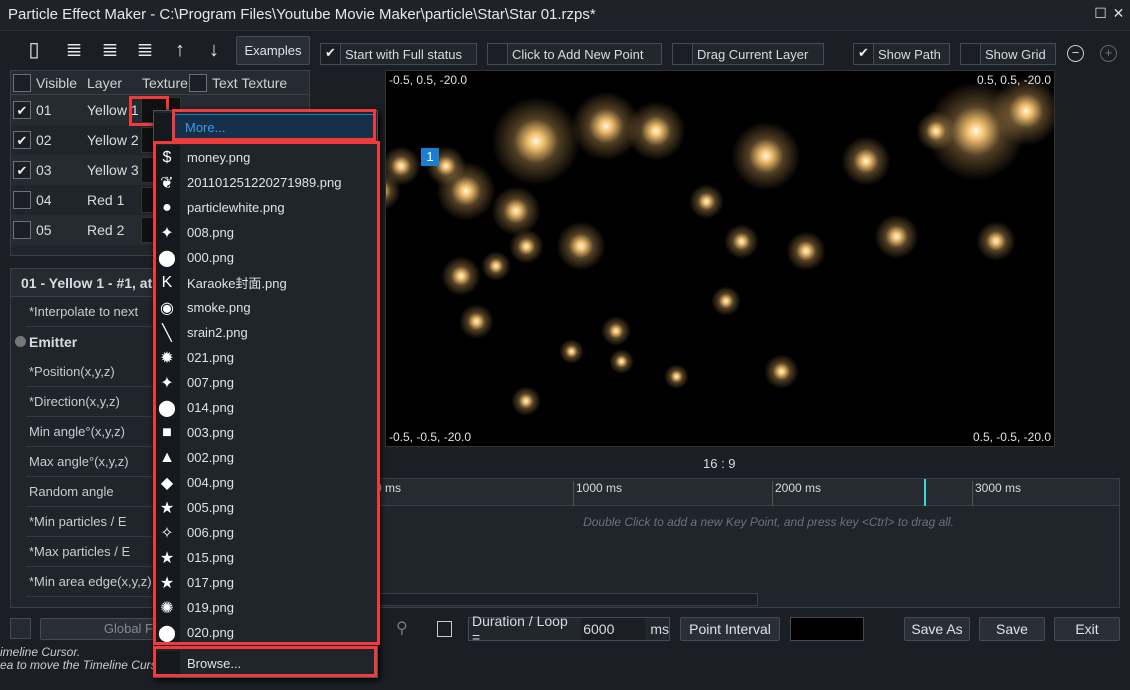  What do you see at coordinates (444, 629) in the screenshot?
I see `loop-checkbox` at bounding box center [444, 629].